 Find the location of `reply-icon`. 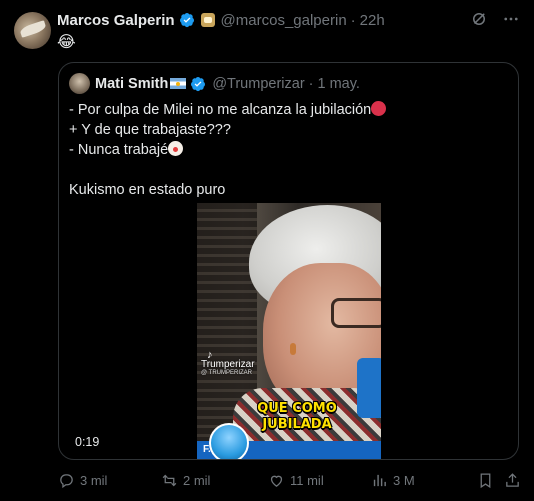

reply-icon is located at coordinates (66, 481).